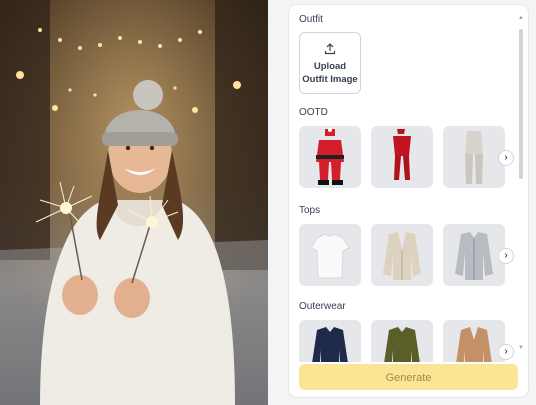 This screenshot has height=405, width=536. Describe the element at coordinates (313, 112) in the screenshot. I see `ootd-section-title: OOTD` at that location.